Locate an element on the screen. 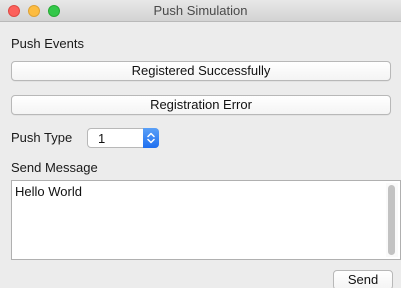  scrollbar-thumb is located at coordinates (391, 220).